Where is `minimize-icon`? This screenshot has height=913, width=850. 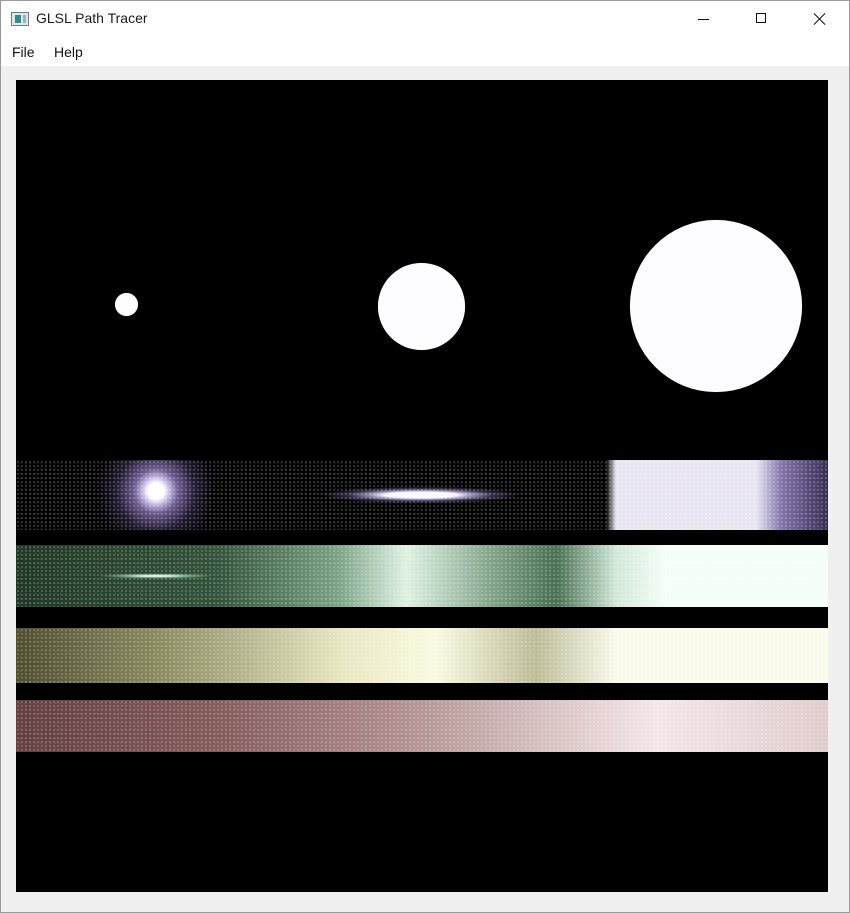 minimize-icon is located at coordinates (703, 19).